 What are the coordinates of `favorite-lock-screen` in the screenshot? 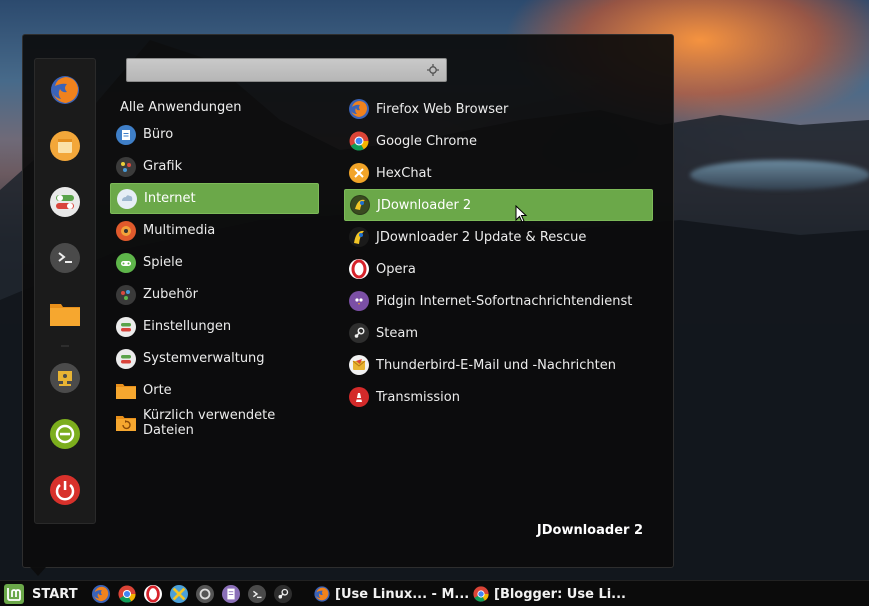 It's located at (65, 378).